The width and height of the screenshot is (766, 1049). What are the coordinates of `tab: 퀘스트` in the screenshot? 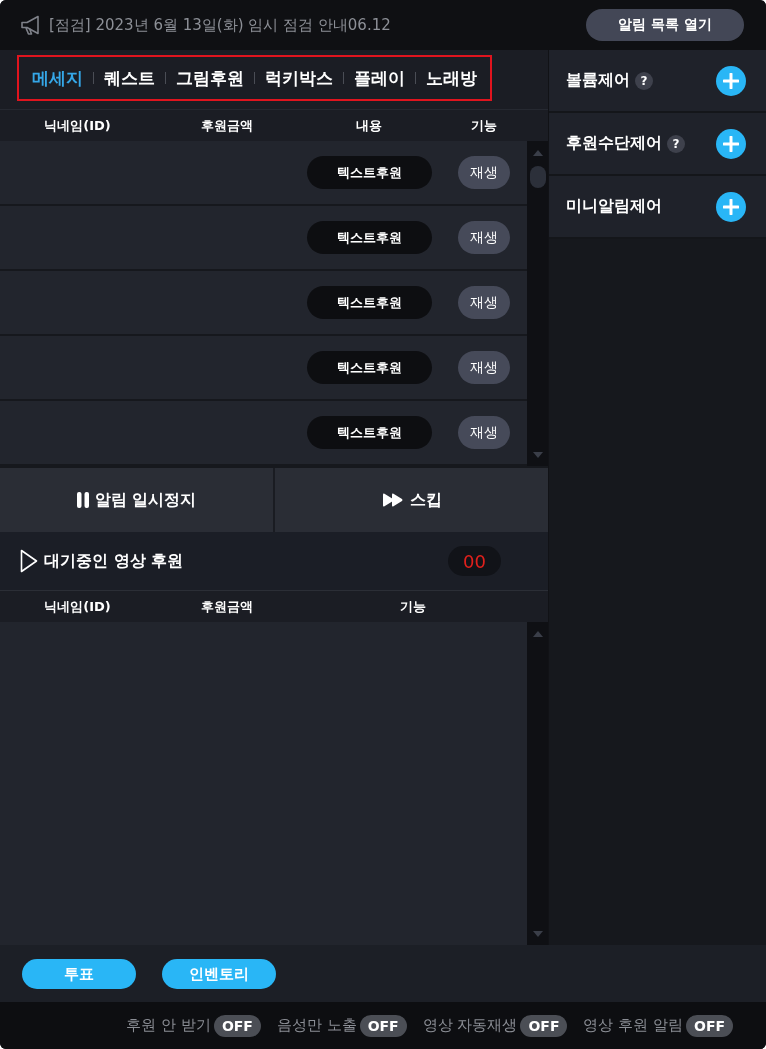 It's located at (129, 78).